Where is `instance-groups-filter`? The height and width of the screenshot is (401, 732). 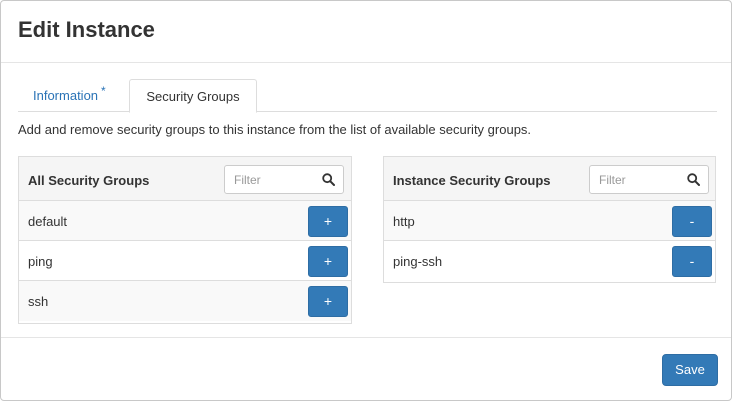 instance-groups-filter is located at coordinates (649, 179).